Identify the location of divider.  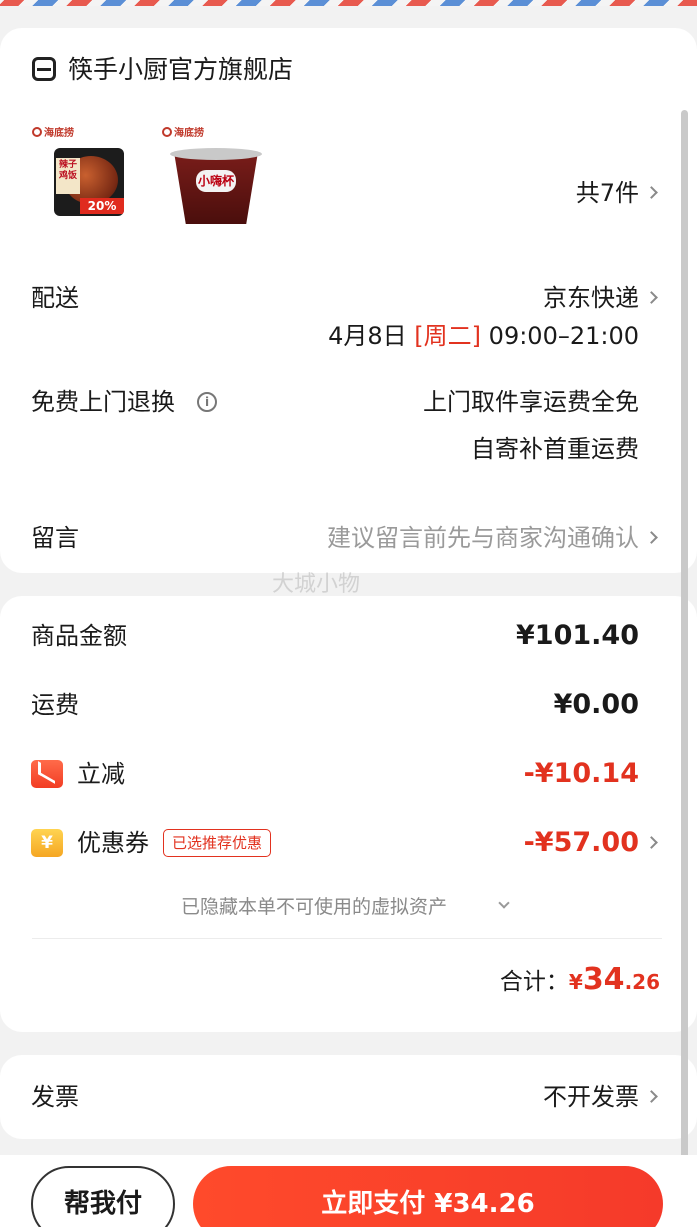
(347, 938).